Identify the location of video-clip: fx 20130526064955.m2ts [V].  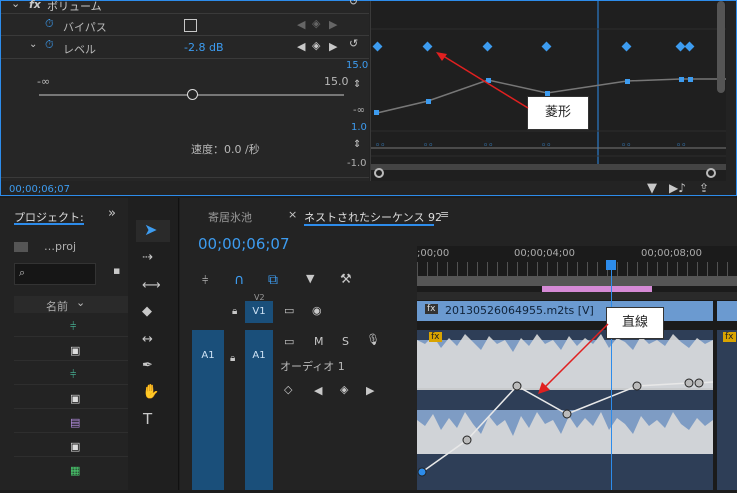
(565, 311).